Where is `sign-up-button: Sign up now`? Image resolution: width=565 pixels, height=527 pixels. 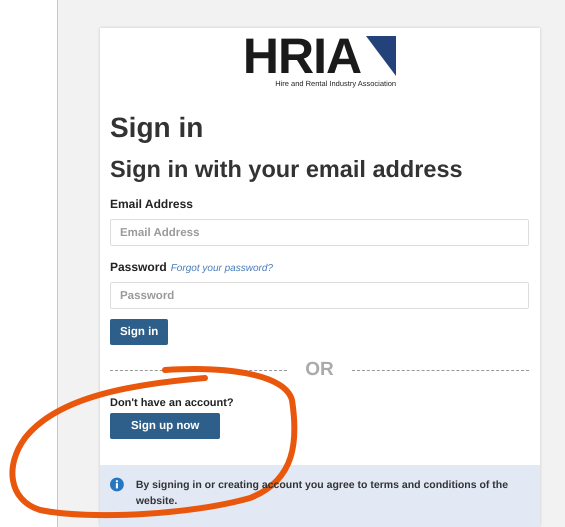
sign-up-button: Sign up now is located at coordinates (165, 426).